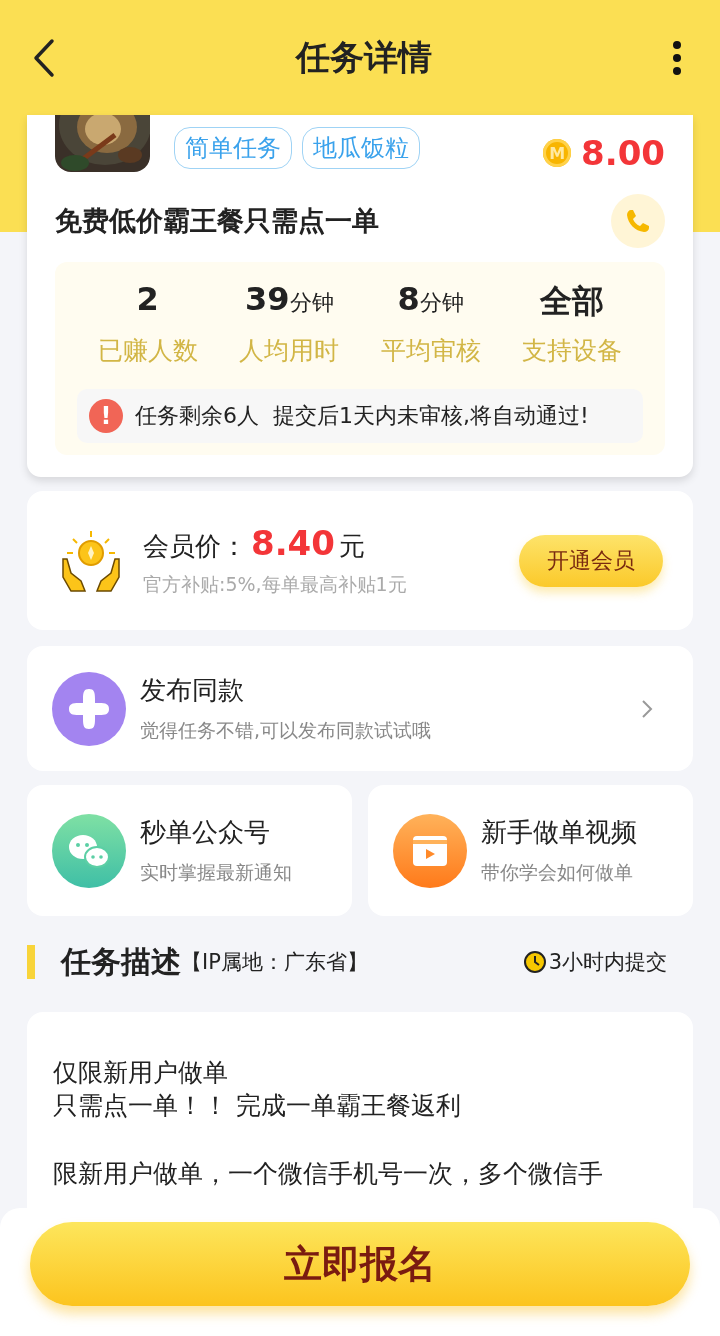 This screenshot has width=720, height=1336. Describe the element at coordinates (591, 560) in the screenshot. I see `open-membership-button: 开通会员` at that location.